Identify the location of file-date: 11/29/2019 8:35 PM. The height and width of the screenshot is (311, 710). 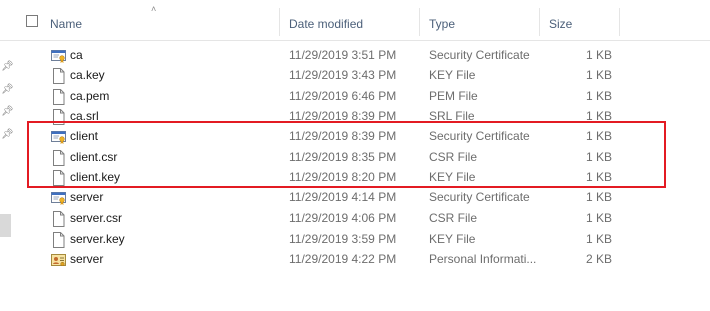
(343, 157).